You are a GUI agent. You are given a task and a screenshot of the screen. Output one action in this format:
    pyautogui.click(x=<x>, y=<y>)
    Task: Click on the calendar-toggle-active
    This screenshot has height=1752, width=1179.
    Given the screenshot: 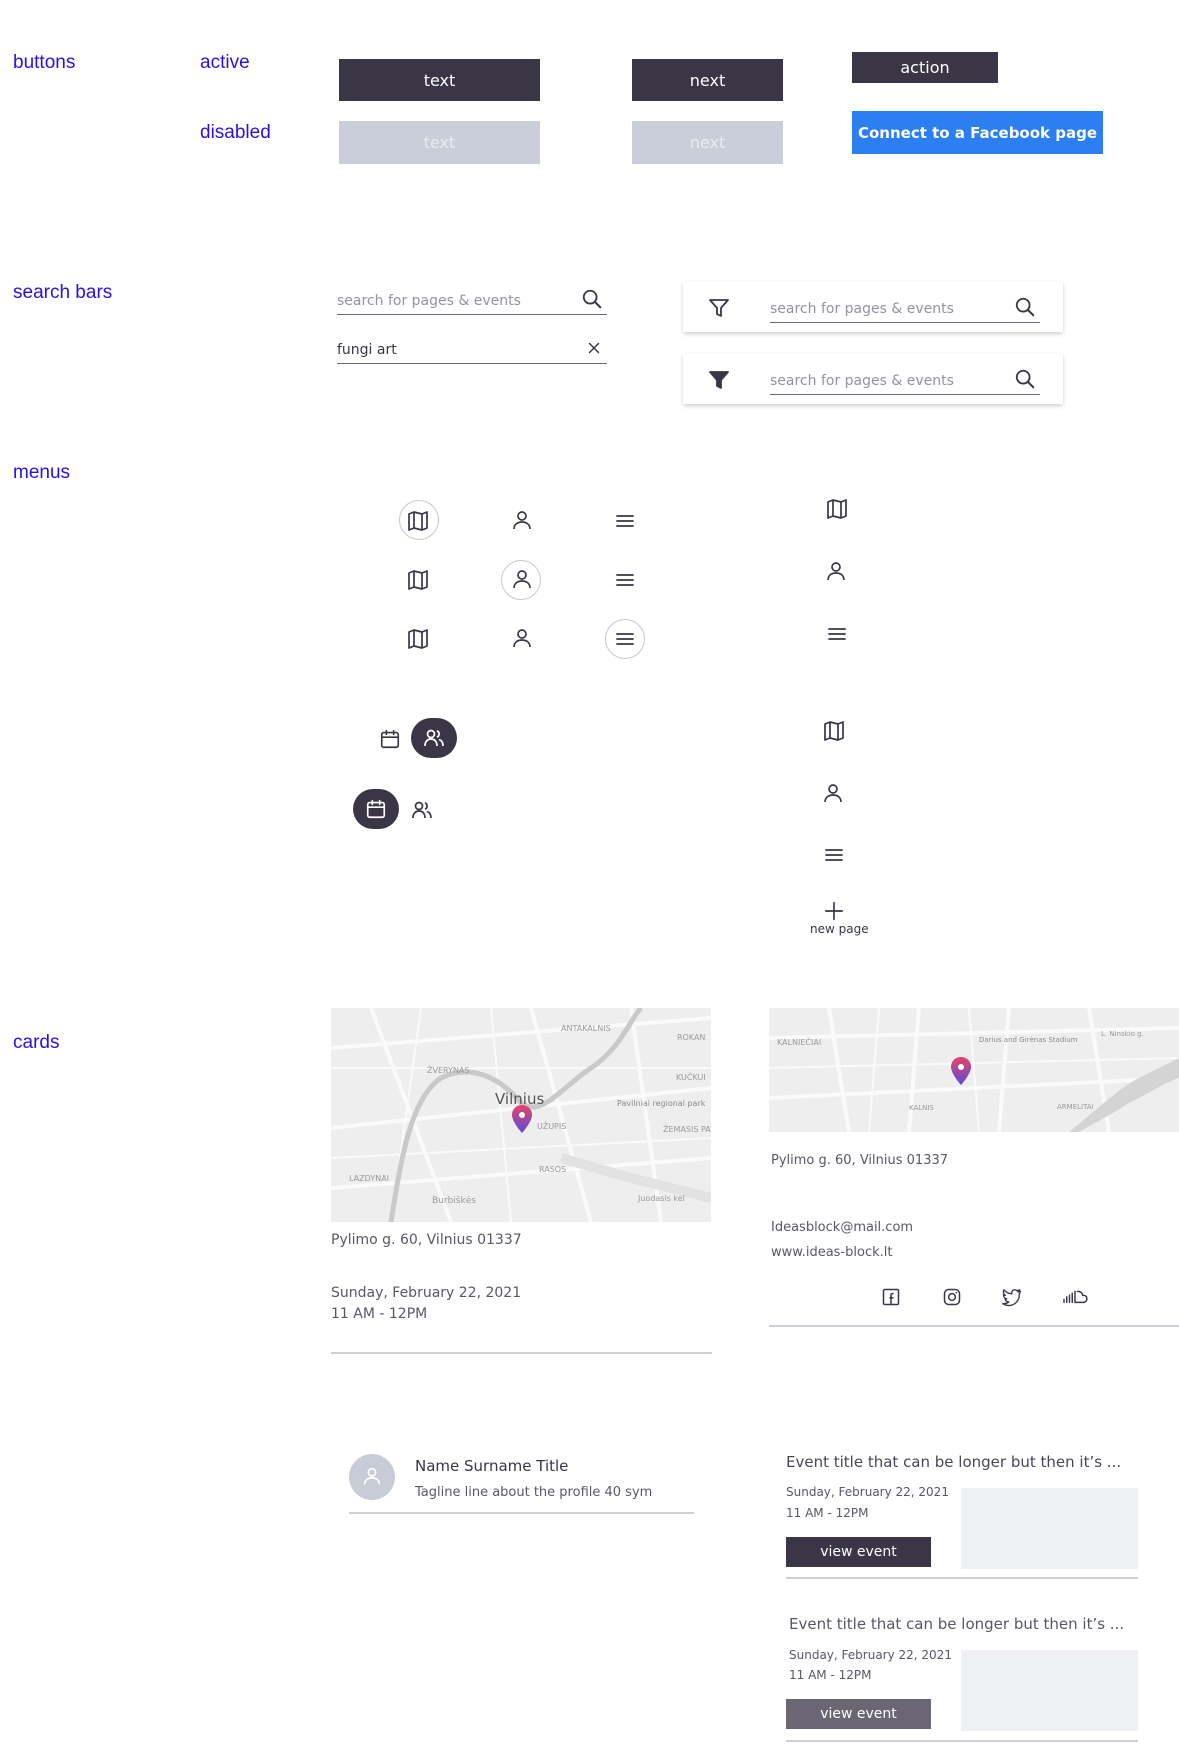 What is the action you would take?
    pyautogui.click(x=376, y=809)
    